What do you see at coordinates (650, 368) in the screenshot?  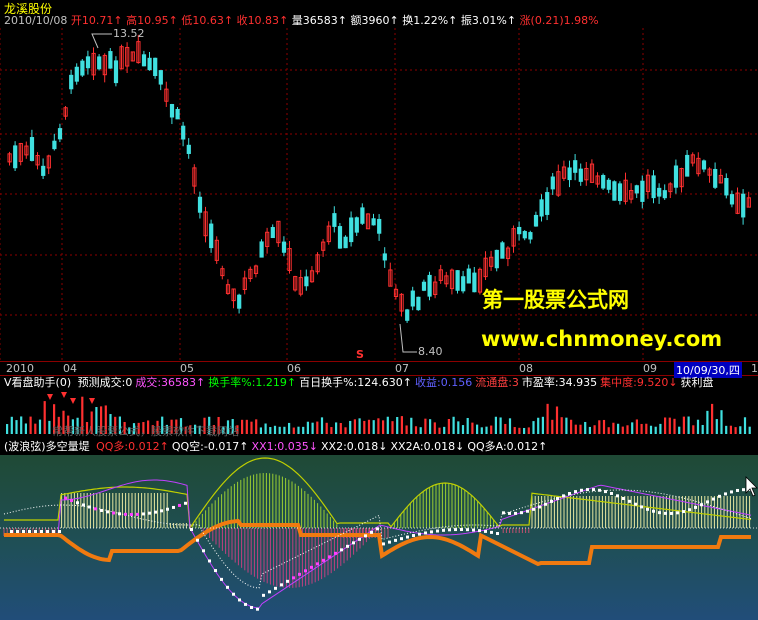 I see `time-label-09: 09` at bounding box center [650, 368].